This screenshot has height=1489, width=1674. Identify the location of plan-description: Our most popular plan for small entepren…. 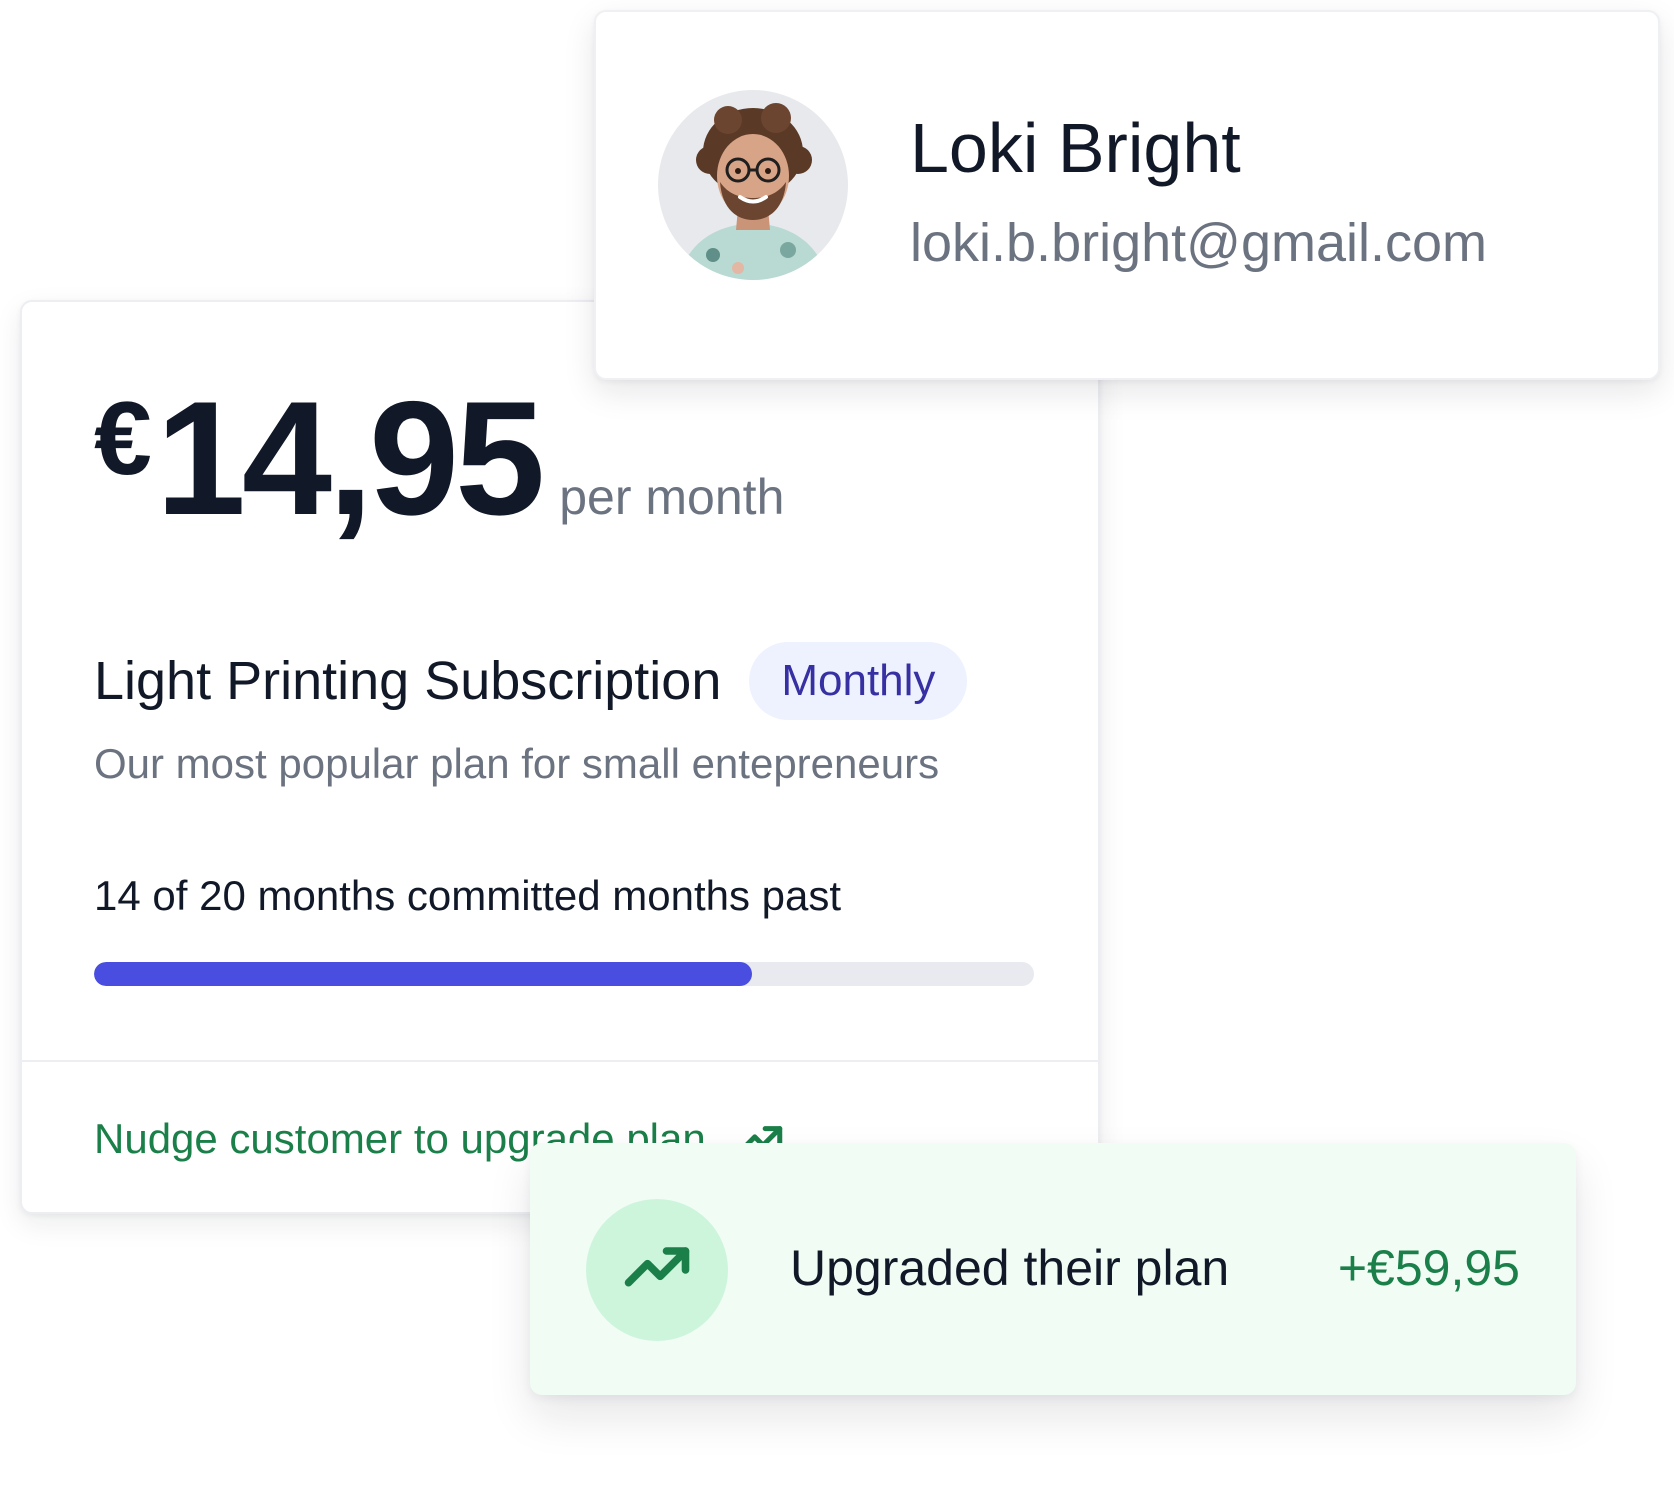
(517, 763).